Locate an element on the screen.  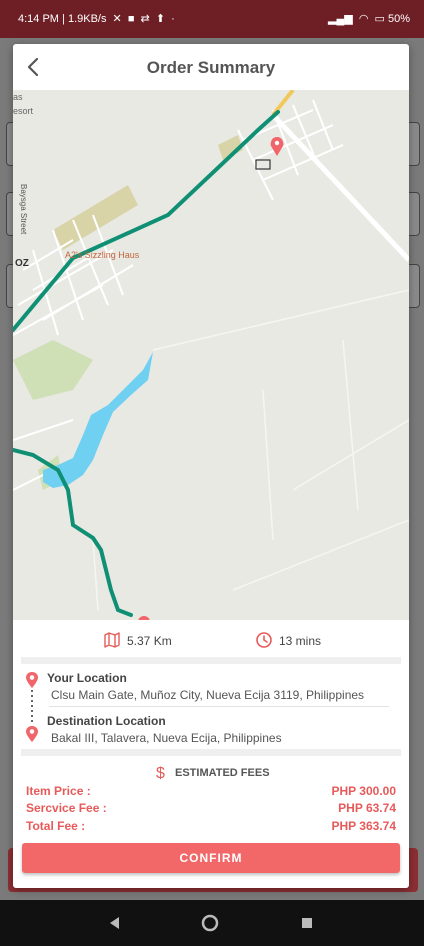
map-label: esort is located at coordinates (23, 111).